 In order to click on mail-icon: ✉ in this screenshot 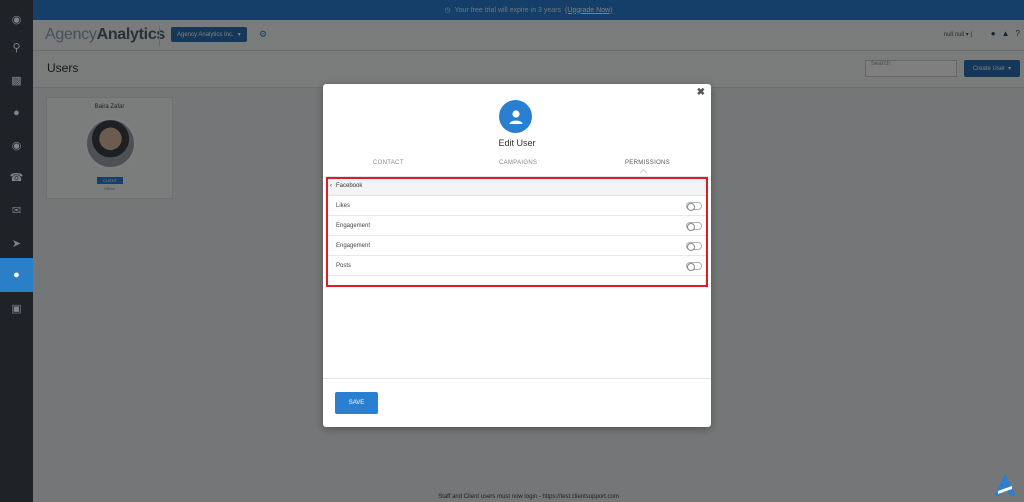, I will do `click(16, 210)`.